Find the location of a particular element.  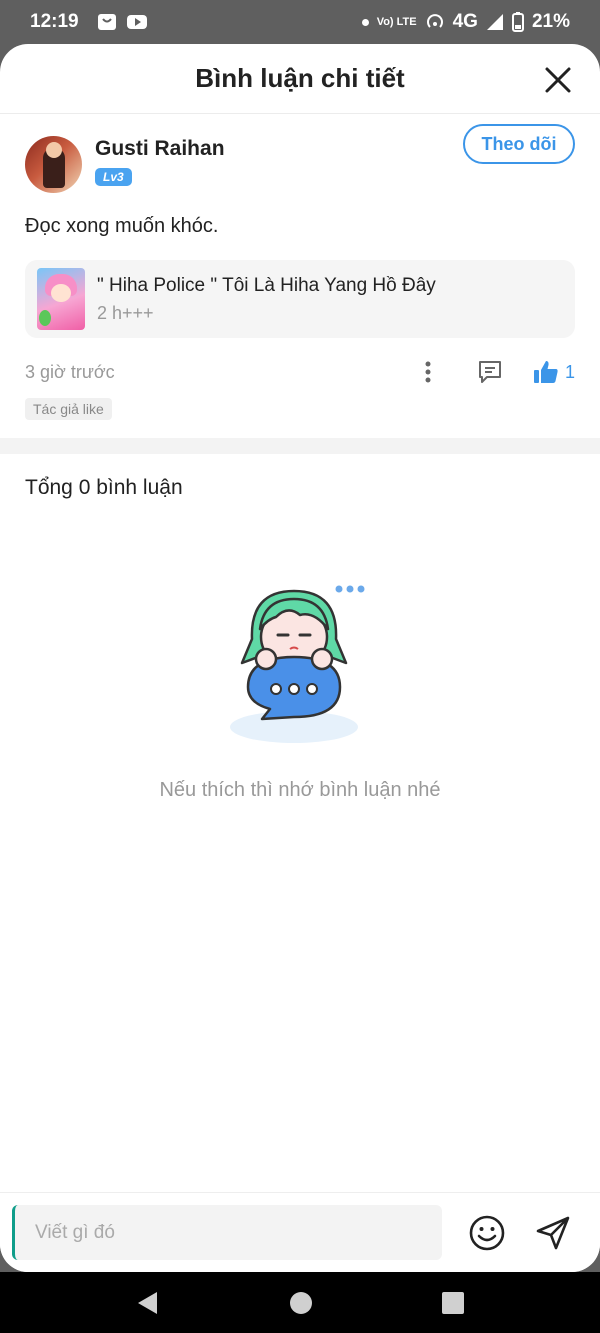

comment-meta: 3 giờ trước 1 is located at coordinates (300, 372).